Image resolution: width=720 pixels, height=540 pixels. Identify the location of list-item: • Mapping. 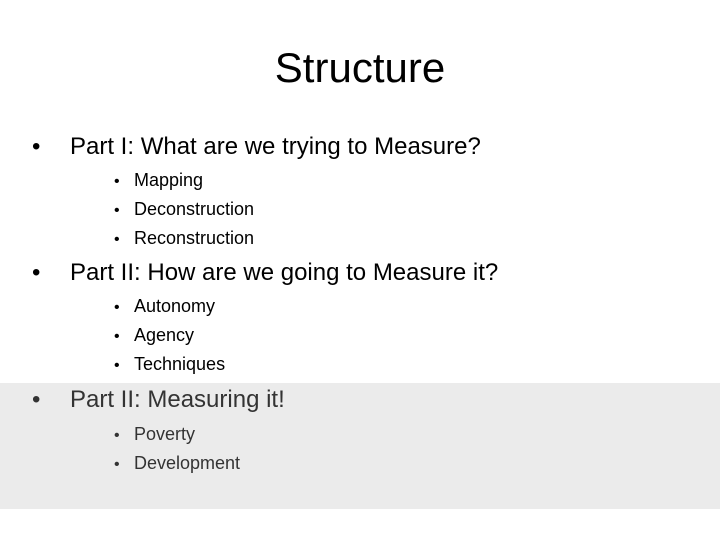
(158, 181).